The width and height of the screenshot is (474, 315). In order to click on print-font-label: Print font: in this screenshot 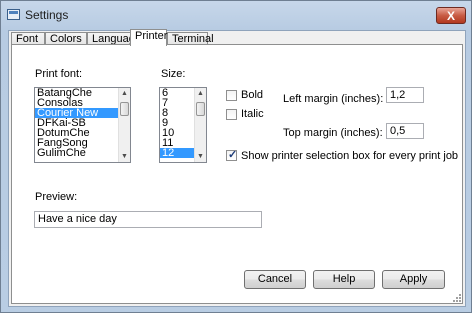, I will do `click(59, 74)`.